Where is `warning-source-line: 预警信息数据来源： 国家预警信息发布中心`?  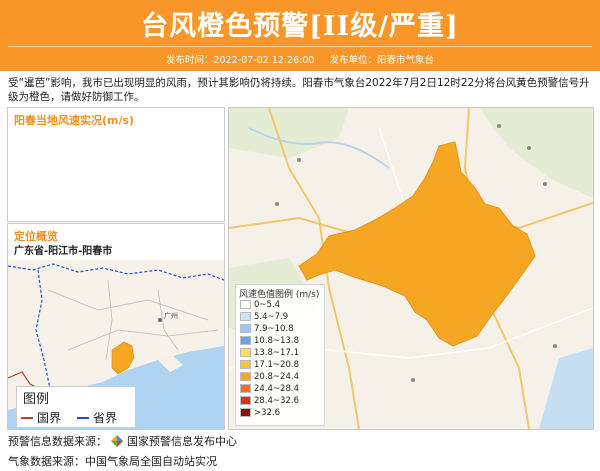 warning-source-line: 预警信息数据来源： 国家预警信息发布中心 is located at coordinates (122, 441).